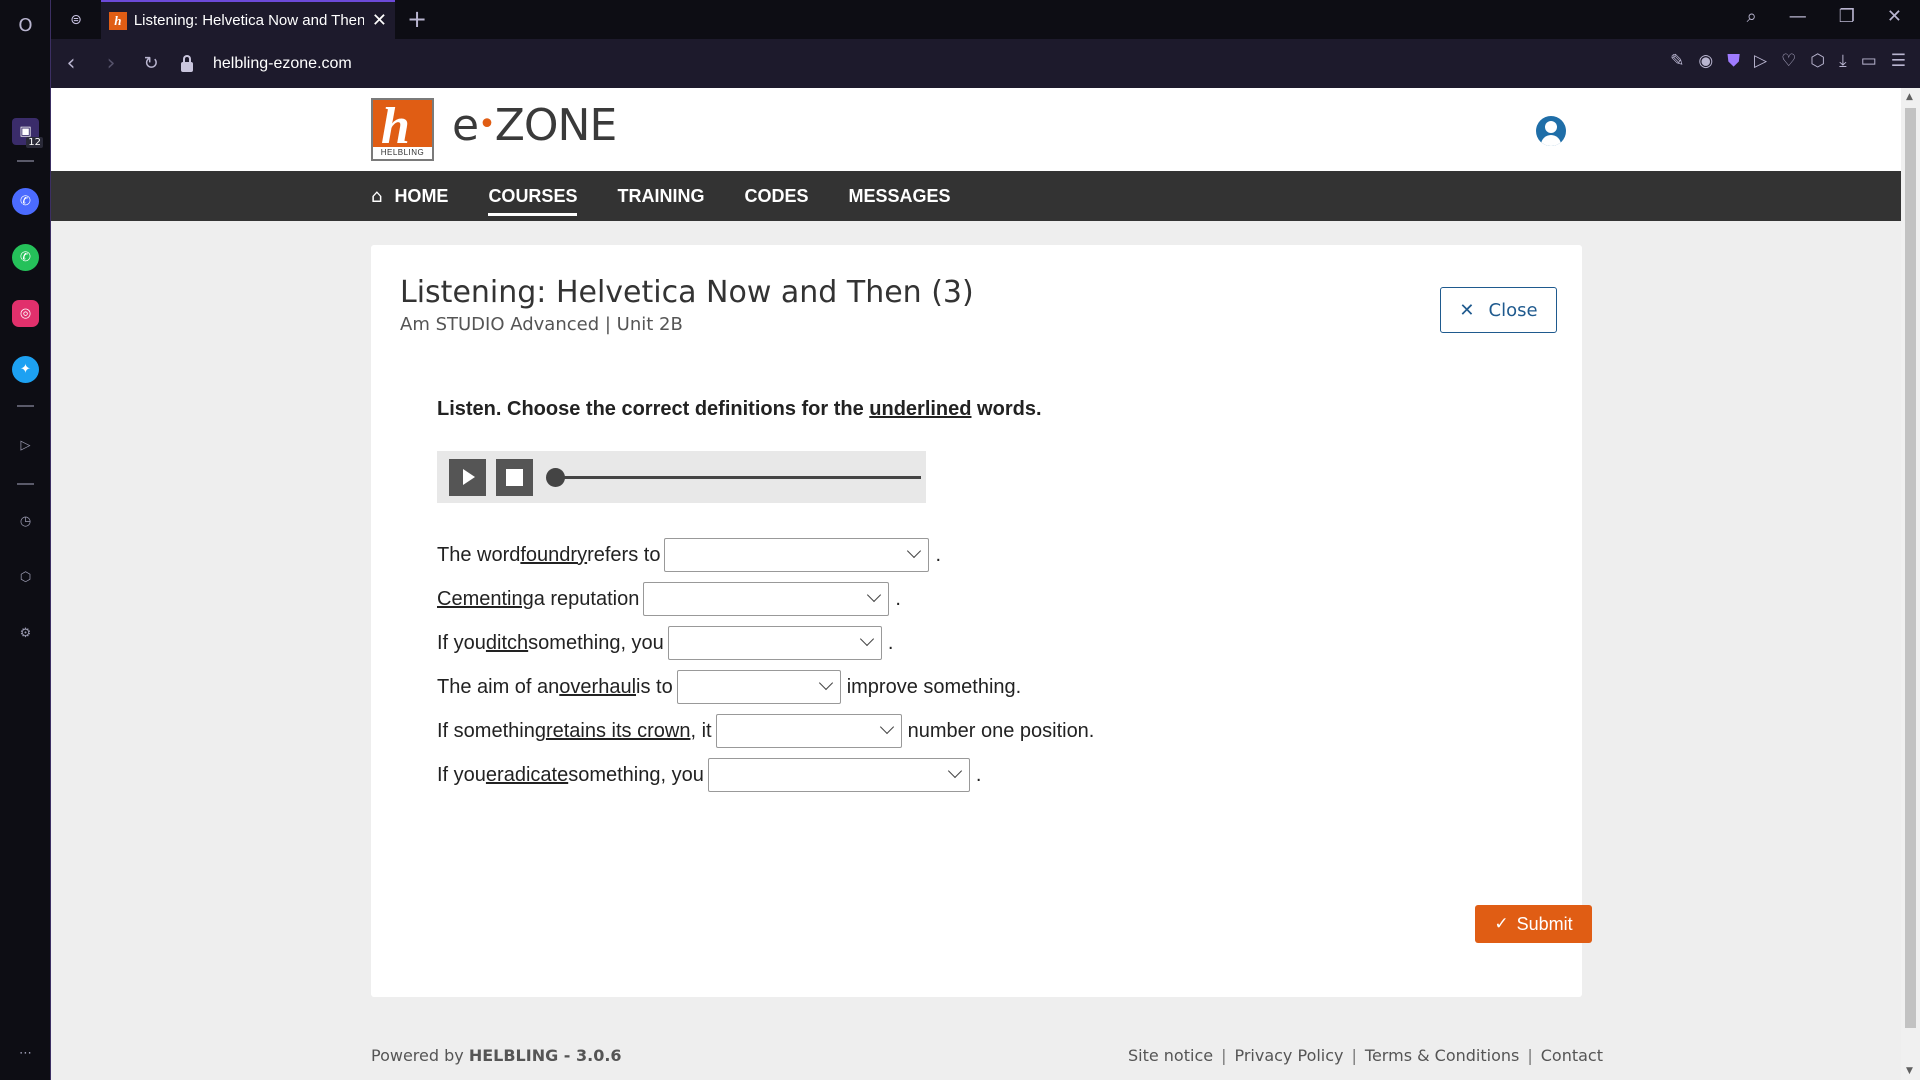 The height and width of the screenshot is (1080, 1920). What do you see at coordinates (1843, 61) in the screenshot?
I see `download-icon: ⤓` at bounding box center [1843, 61].